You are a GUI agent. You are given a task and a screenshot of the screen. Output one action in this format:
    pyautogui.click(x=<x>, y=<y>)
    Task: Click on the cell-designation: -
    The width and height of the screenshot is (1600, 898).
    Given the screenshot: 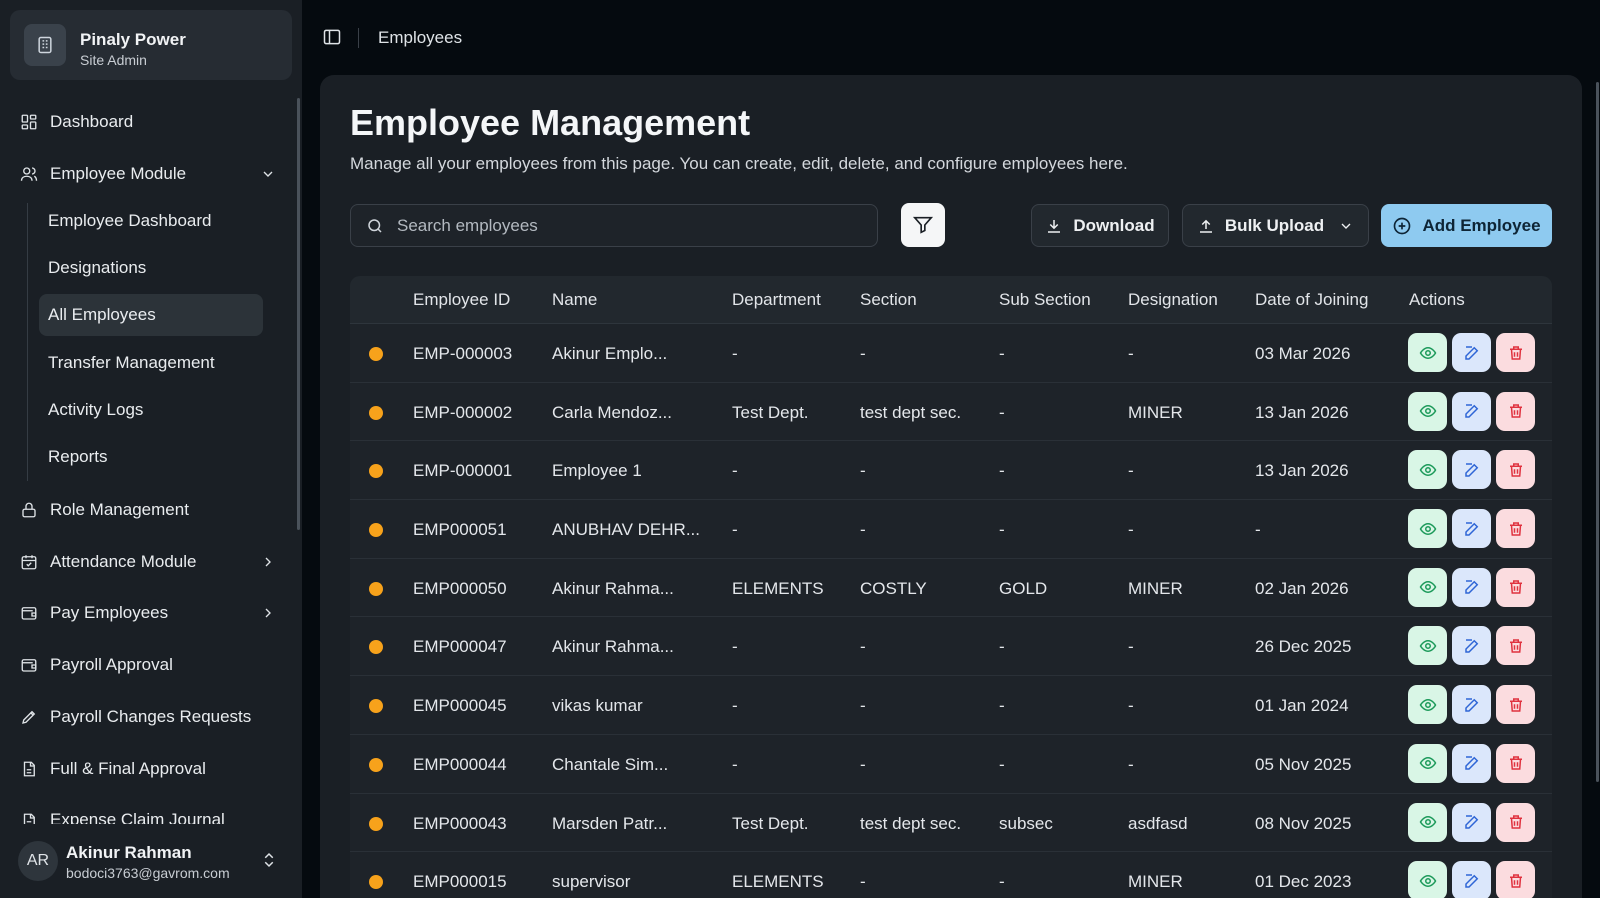 What is the action you would take?
    pyautogui.click(x=1131, y=471)
    